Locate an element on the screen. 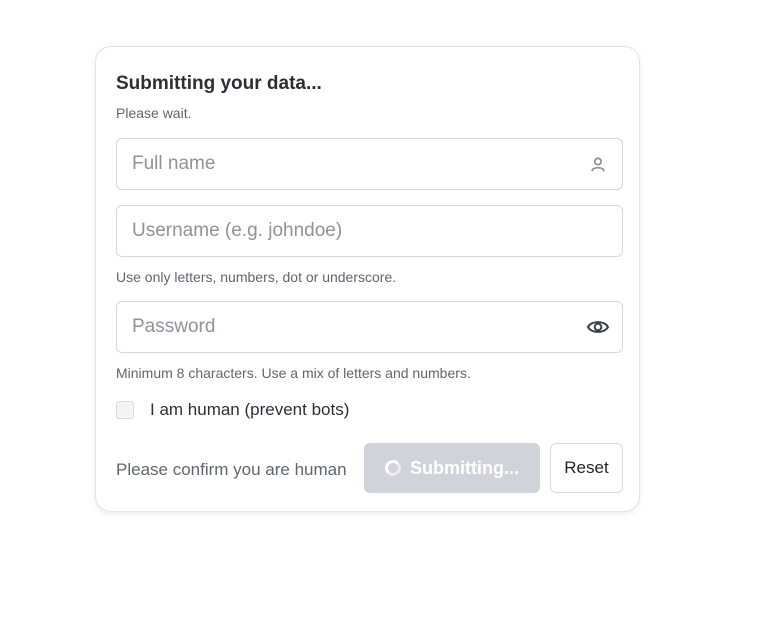 This screenshot has width=764, height=630. username-field is located at coordinates (369, 231).